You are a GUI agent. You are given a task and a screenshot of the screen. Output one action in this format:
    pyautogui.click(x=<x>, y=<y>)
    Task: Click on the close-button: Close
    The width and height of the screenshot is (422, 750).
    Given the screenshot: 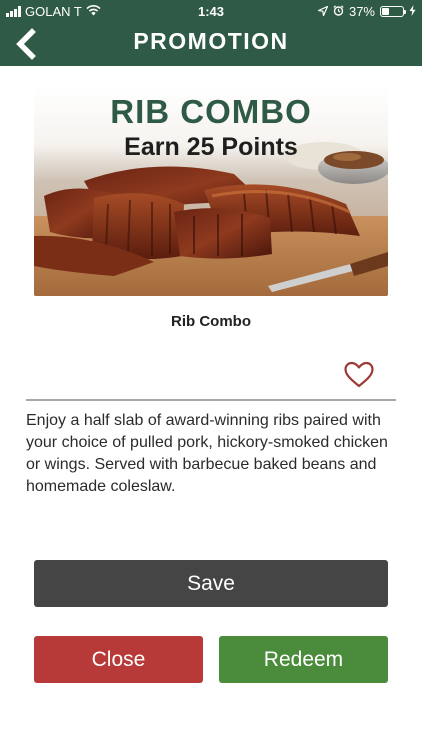 What is the action you would take?
    pyautogui.click(x=118, y=659)
    